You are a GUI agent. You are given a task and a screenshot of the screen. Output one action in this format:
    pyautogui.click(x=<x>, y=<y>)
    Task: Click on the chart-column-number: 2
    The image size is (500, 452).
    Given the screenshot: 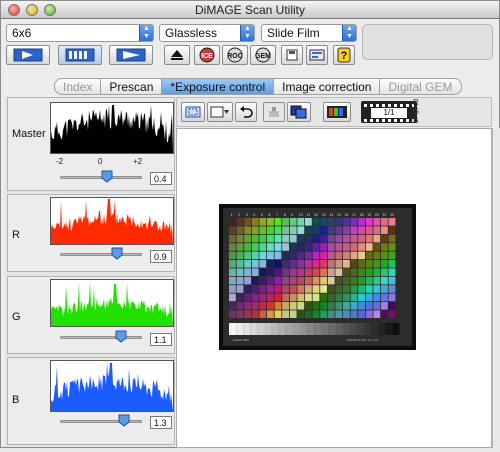 What is the action you would take?
    pyautogui.click(x=239, y=215)
    